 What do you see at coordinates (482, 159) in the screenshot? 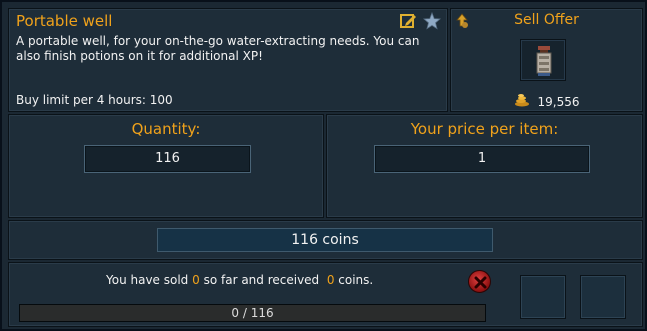
I see `price-input: 1` at bounding box center [482, 159].